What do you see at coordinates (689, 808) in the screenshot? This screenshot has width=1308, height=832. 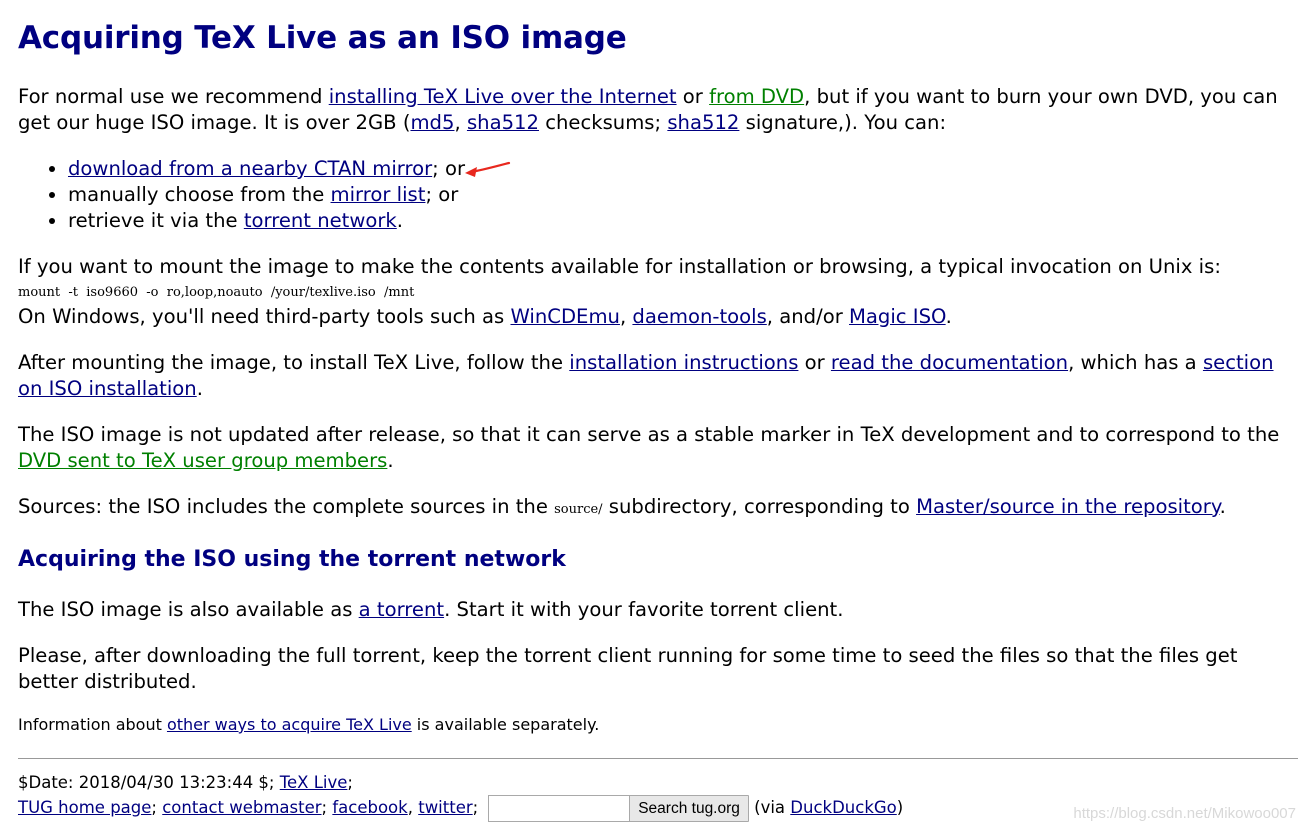 I see `search-button: Search tug.org` at bounding box center [689, 808].